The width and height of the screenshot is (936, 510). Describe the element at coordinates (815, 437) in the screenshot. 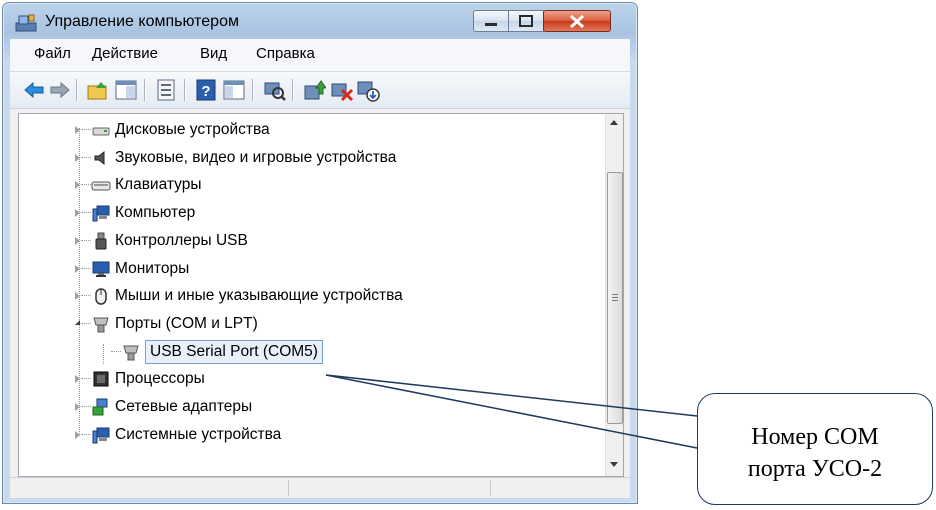

I see `callout-line-1: Номер COM` at that location.